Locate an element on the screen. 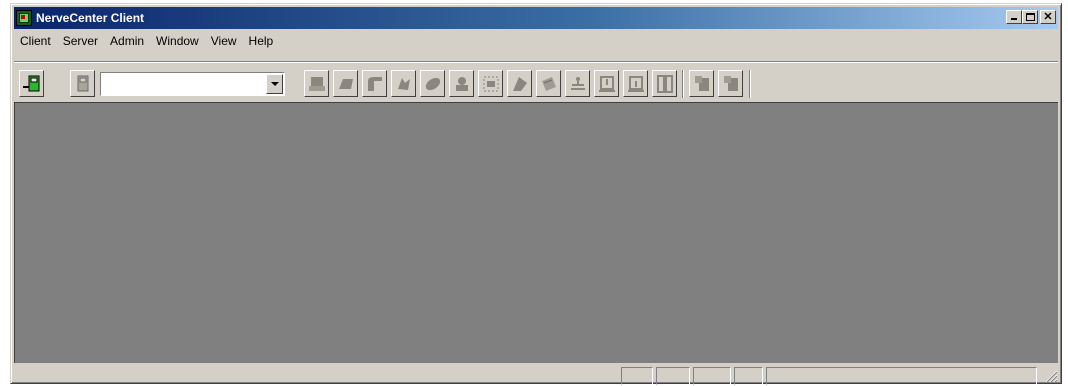 This screenshot has width=1068, height=386. disconnect-server-icon is located at coordinates (83, 83).